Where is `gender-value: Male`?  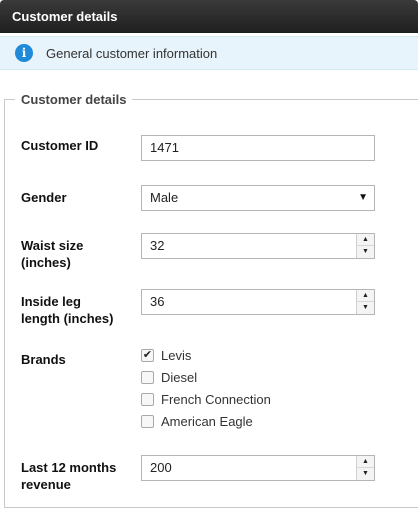
gender-value: Male is located at coordinates (164, 197).